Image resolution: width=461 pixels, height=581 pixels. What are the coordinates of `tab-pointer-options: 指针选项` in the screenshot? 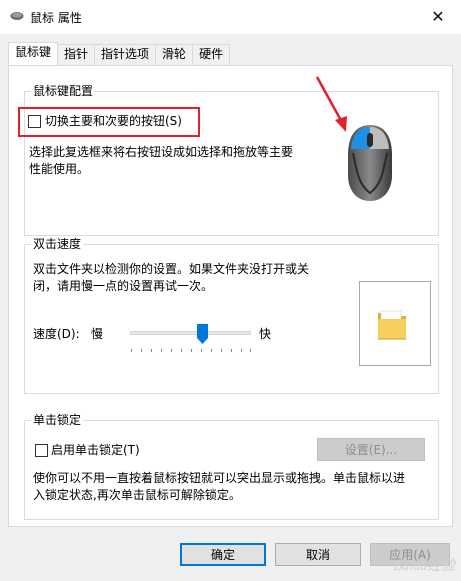 It's located at (125, 54).